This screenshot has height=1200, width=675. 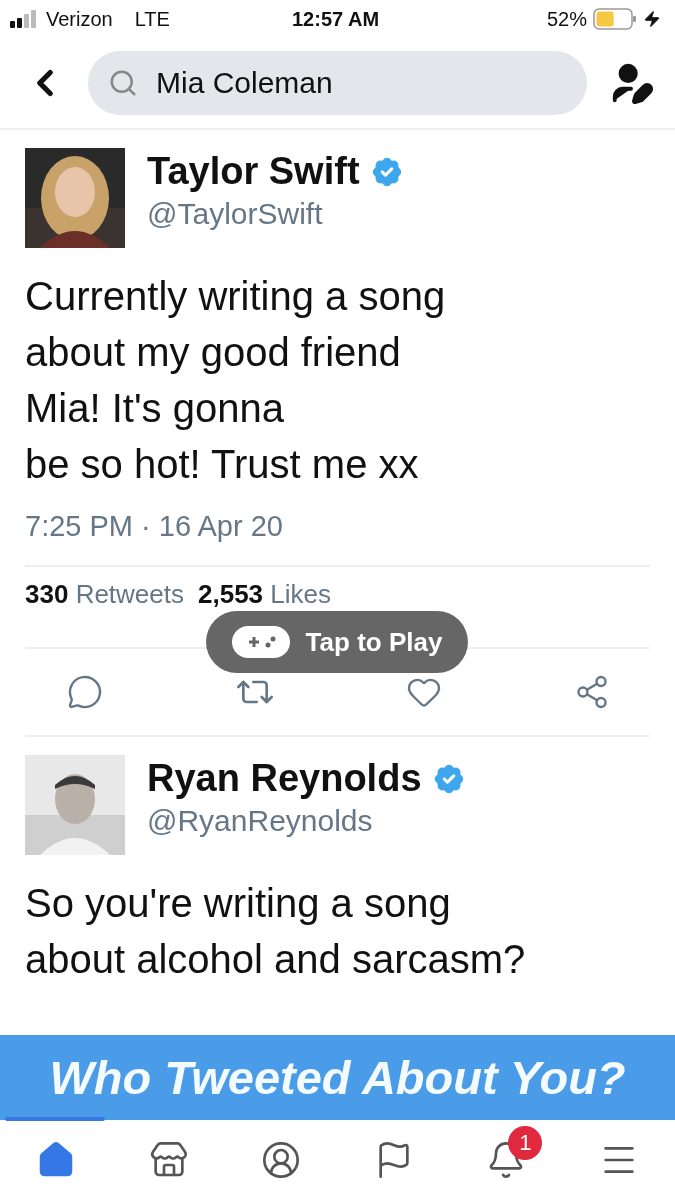 What do you see at coordinates (506, 1160) in the screenshot?
I see `bell-tab: 1` at bounding box center [506, 1160].